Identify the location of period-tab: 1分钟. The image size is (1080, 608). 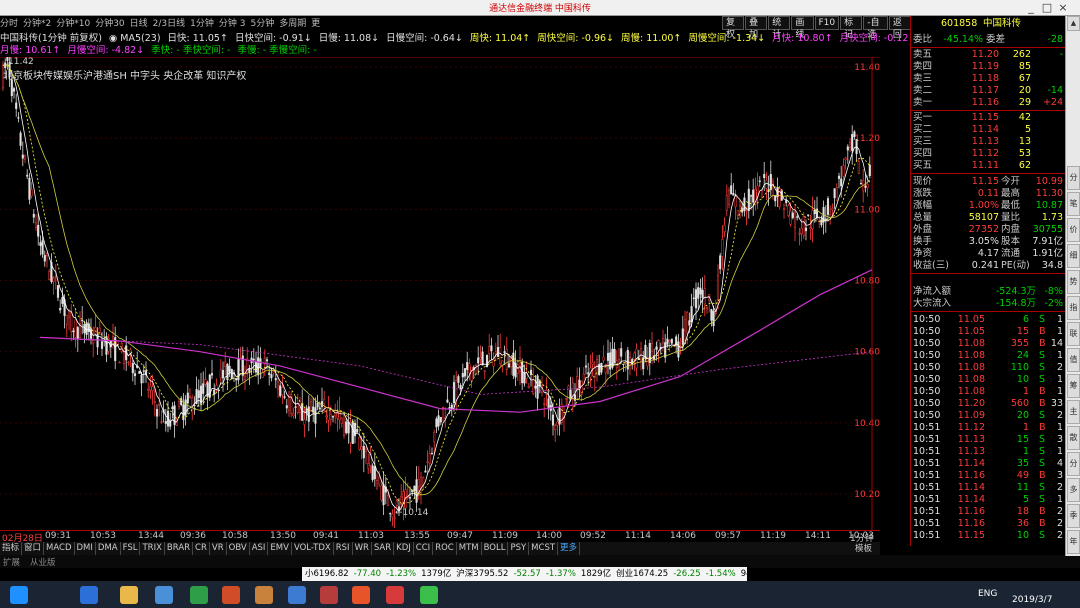
(202, 24).